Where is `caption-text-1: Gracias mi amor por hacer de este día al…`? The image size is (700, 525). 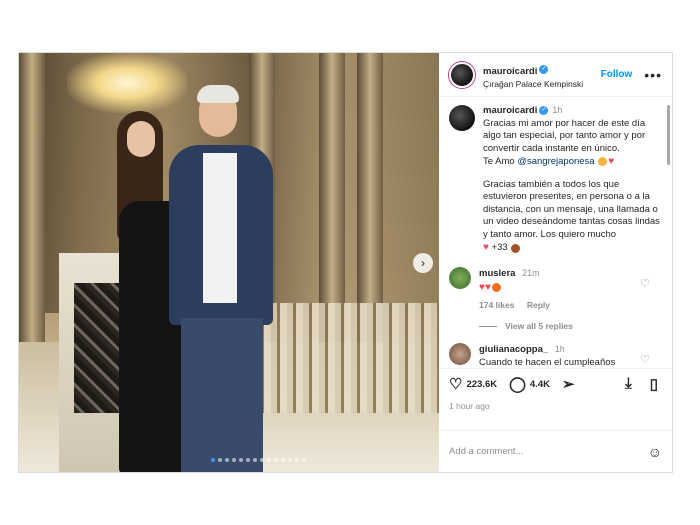
caption-text-1: Gracias mi amor por hacer de este día al… is located at coordinates (564, 135).